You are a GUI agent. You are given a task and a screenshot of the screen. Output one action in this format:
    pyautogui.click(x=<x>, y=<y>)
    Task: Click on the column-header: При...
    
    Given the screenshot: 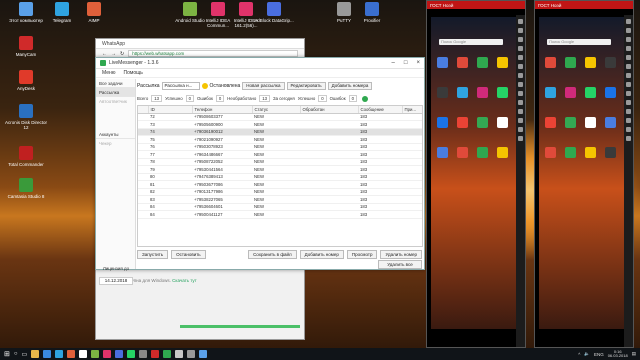 What is the action you would take?
    pyautogui.click(x=412, y=110)
    